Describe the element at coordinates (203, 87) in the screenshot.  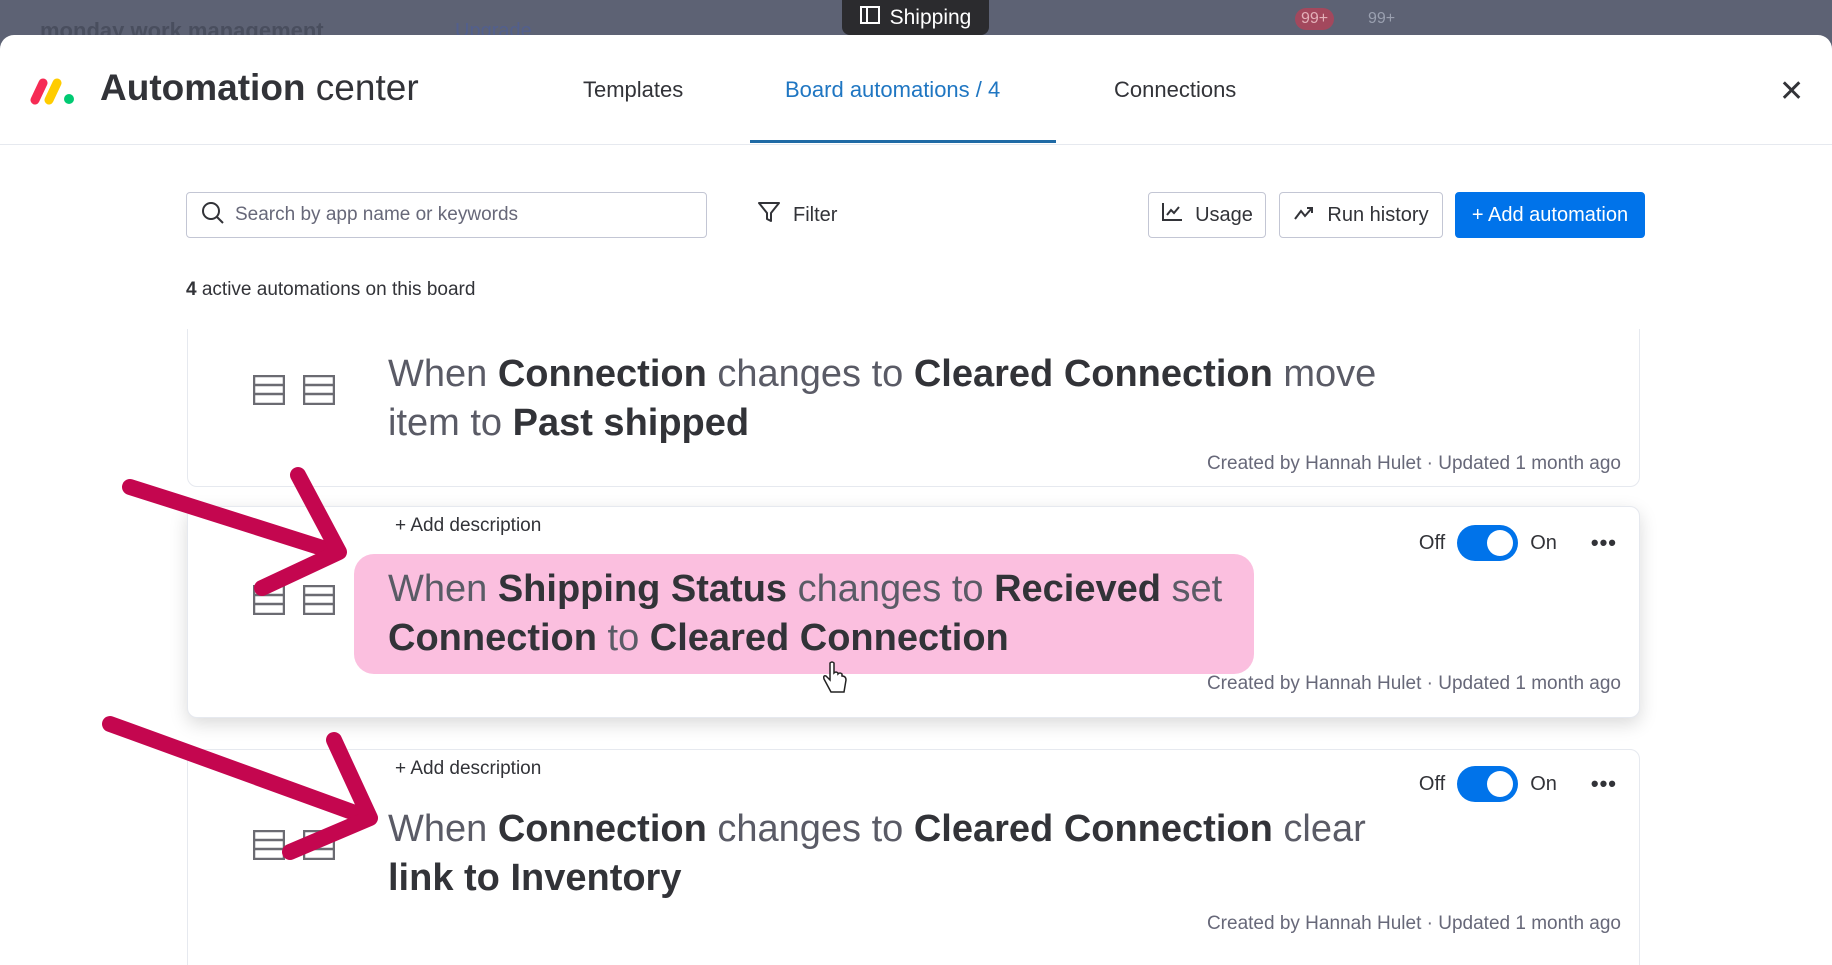
I see `title-bold: Automation` at that location.